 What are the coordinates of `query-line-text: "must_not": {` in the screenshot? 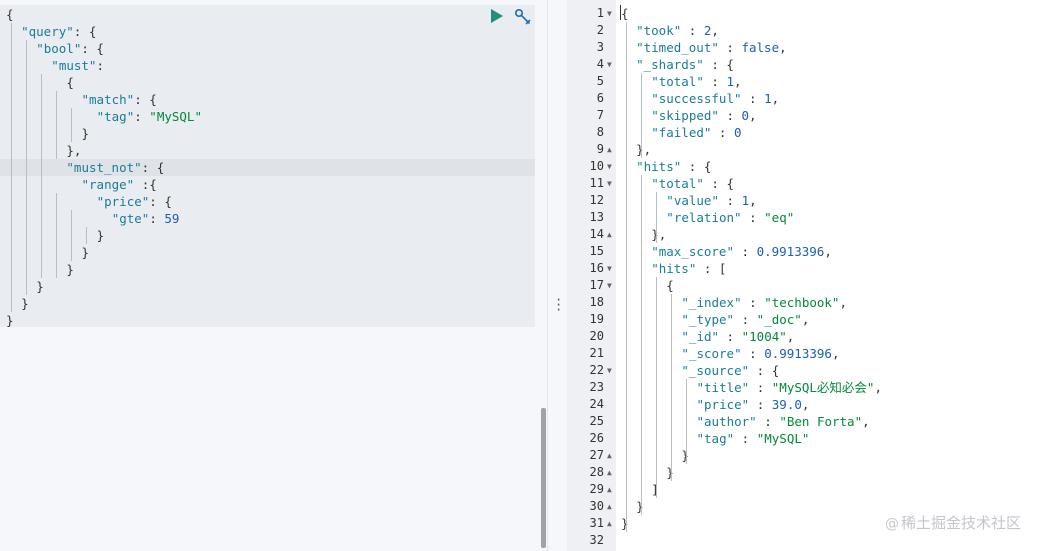 It's located at (115, 167).